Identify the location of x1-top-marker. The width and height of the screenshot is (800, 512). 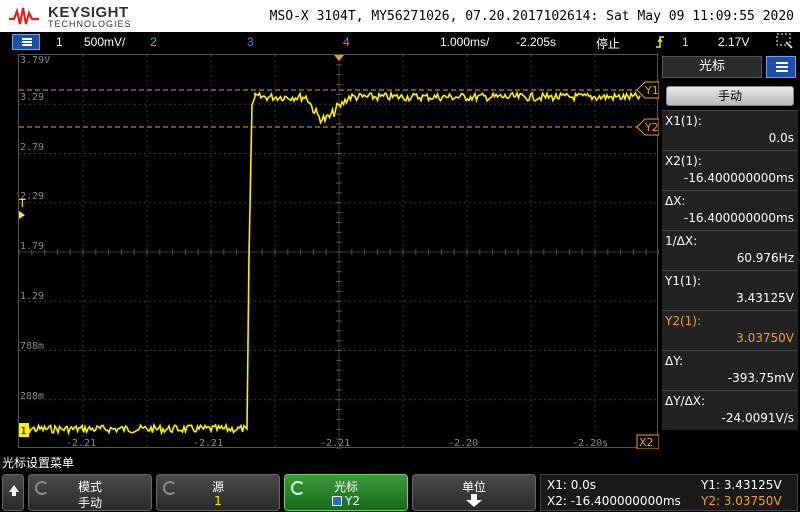
(339, 58).